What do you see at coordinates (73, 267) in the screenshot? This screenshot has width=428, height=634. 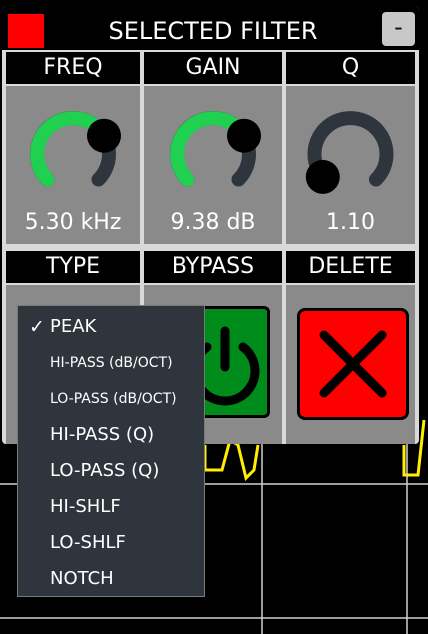 I see `type-header: TYPE` at bounding box center [73, 267].